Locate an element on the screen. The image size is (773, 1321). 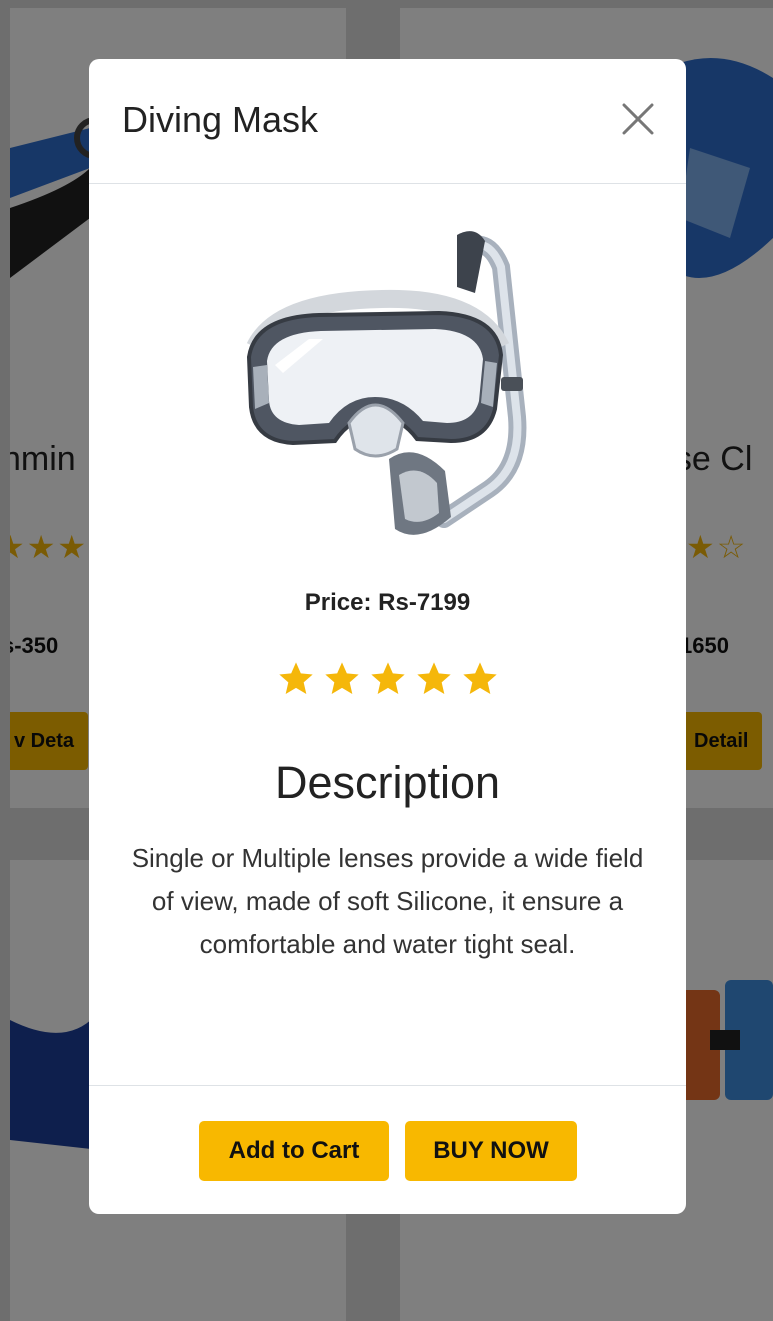
modal-header: Diving Mask is located at coordinates (387, 121).